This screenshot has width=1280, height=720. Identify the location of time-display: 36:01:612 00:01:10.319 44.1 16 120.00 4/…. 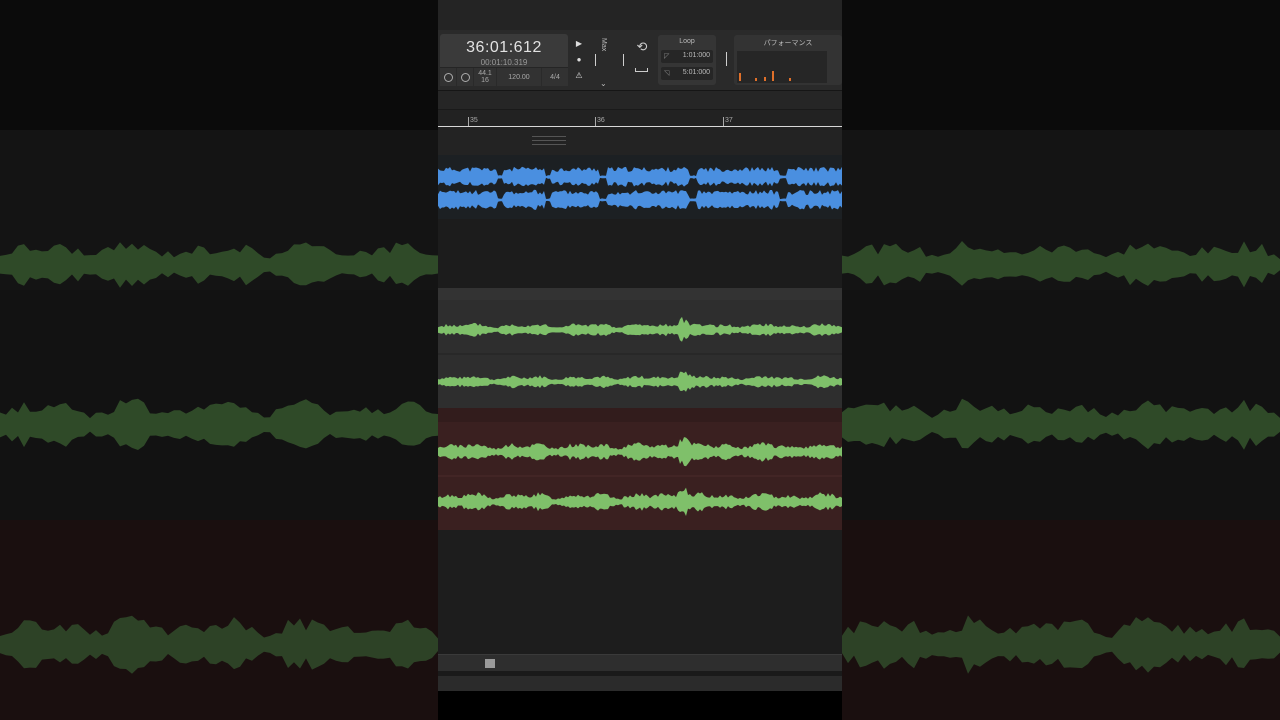
(504, 60).